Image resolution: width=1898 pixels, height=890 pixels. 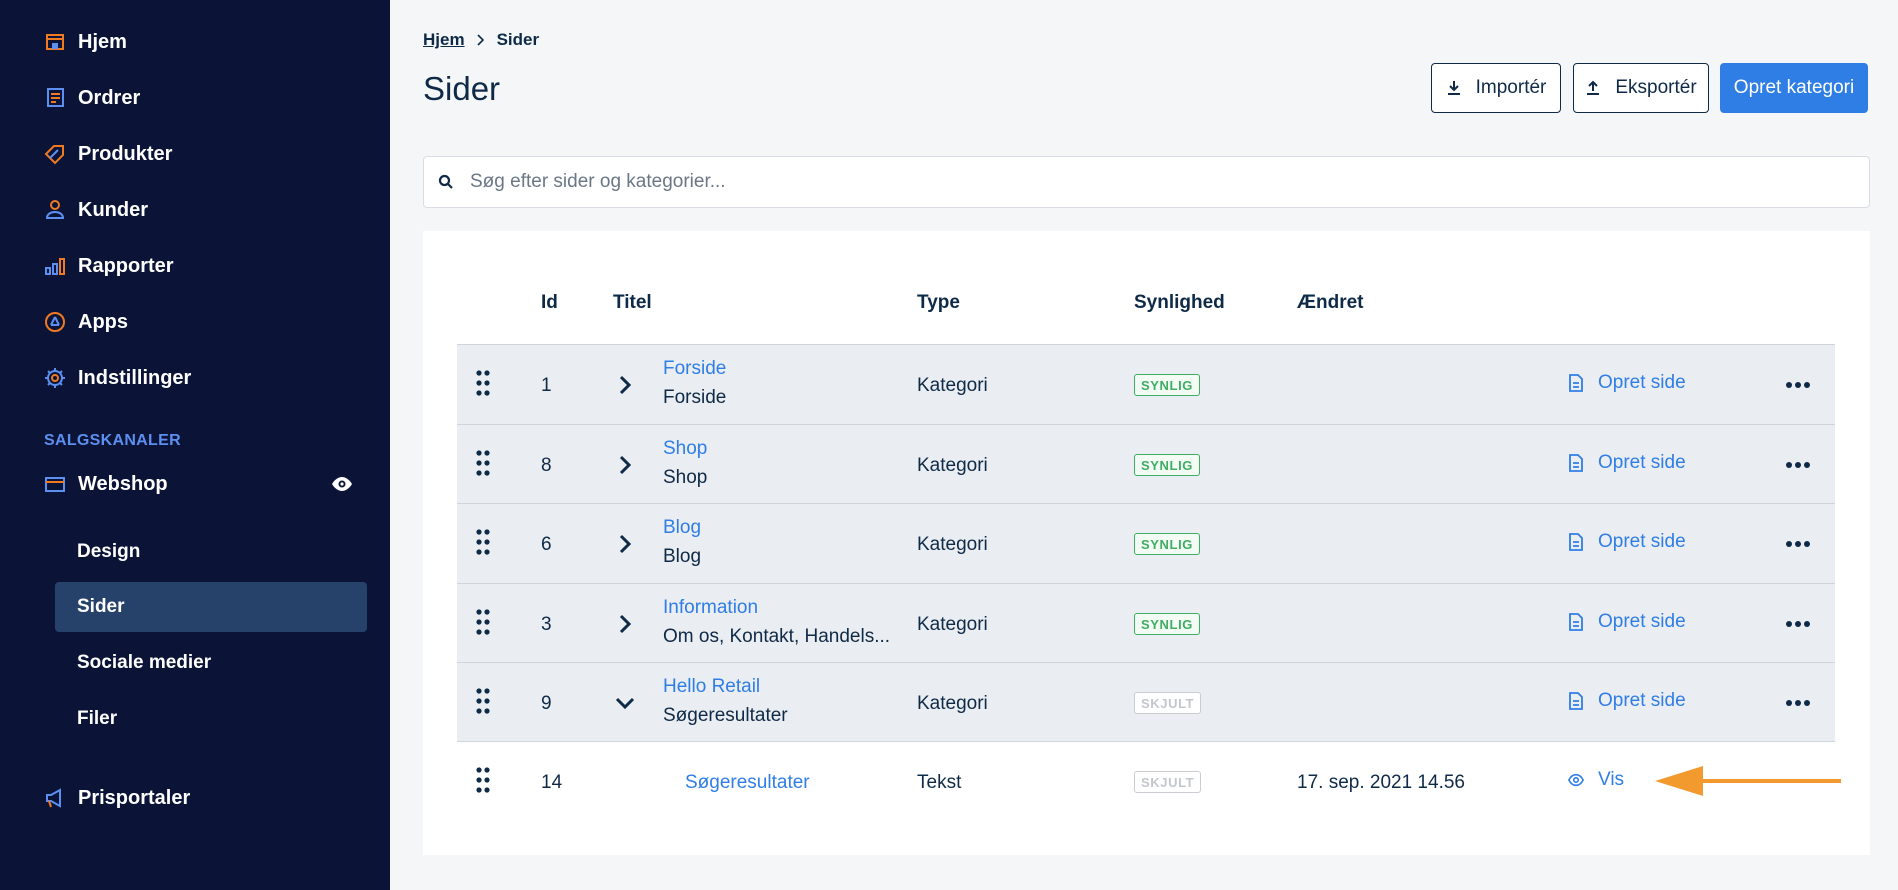 I want to click on nav-item-hjem: Hjem, so click(x=85, y=42).